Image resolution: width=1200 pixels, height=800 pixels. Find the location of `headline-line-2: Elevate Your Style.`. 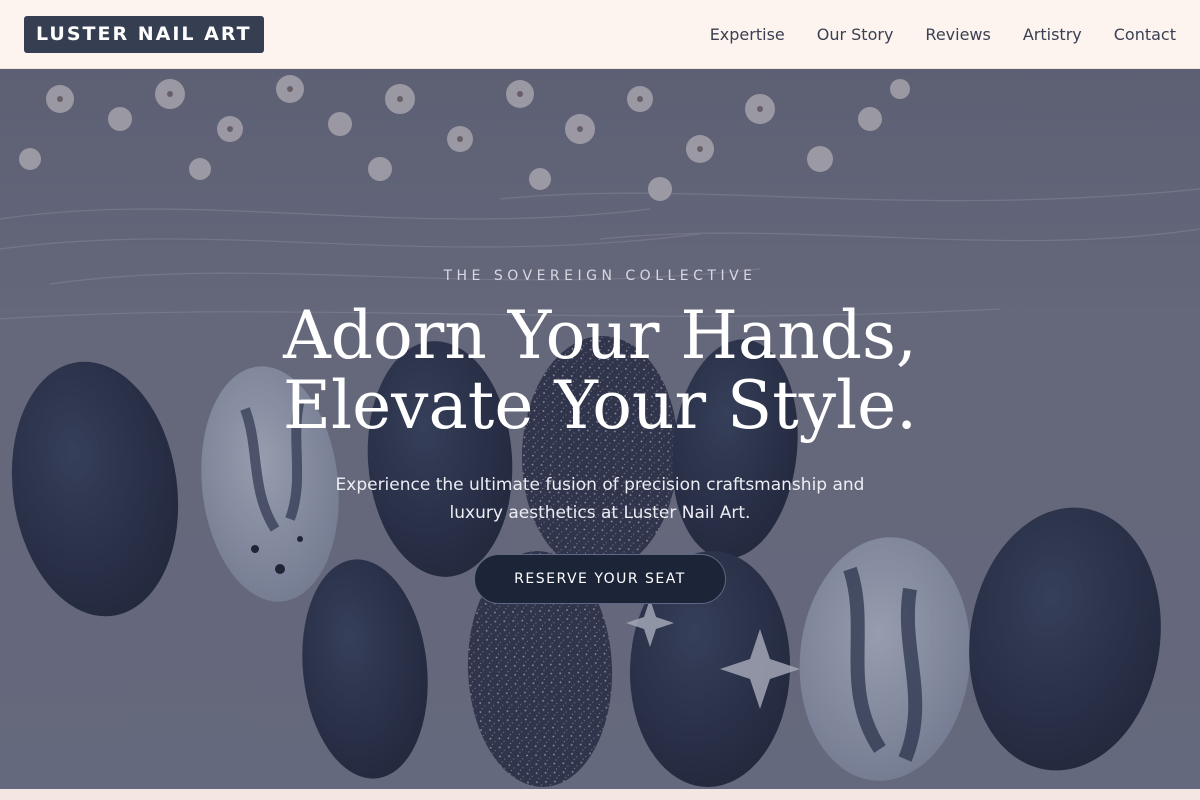

headline-line-2: Elevate Your Style. is located at coordinates (600, 405).